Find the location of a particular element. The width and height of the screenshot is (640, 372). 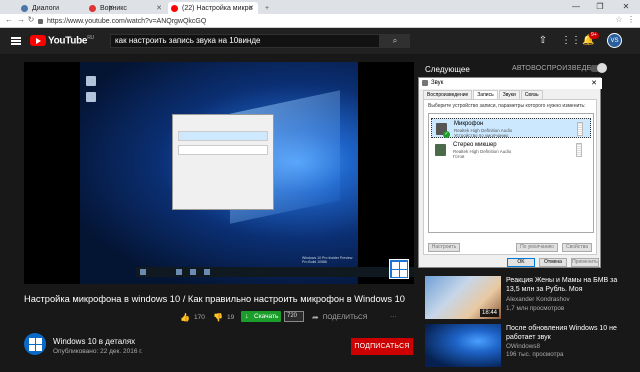

new-tab-button: + is located at coordinates (268, 8).